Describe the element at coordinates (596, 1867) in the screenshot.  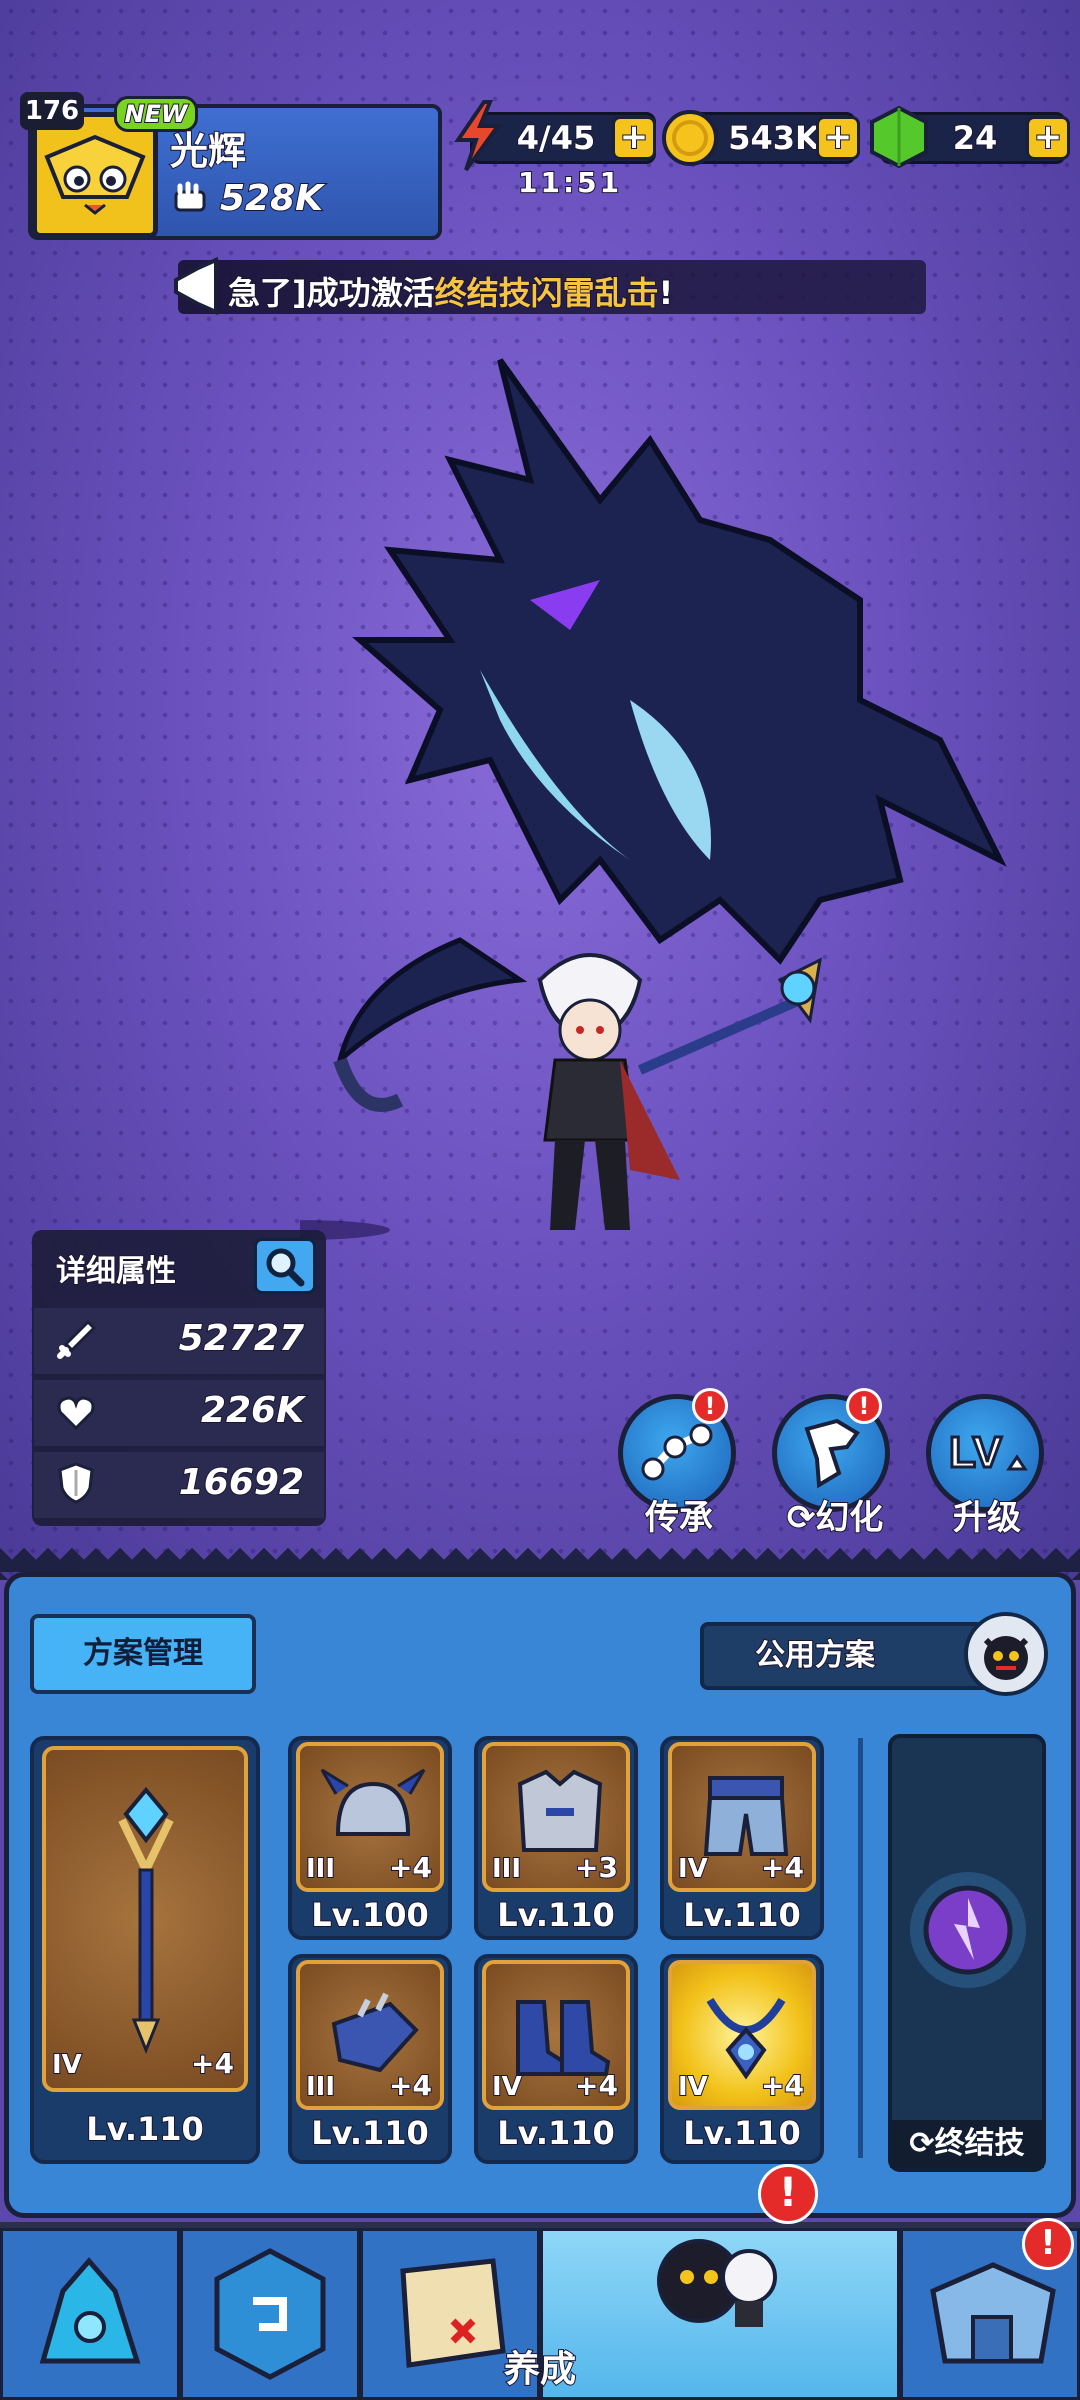
I see `armor-plus: +3` at that location.